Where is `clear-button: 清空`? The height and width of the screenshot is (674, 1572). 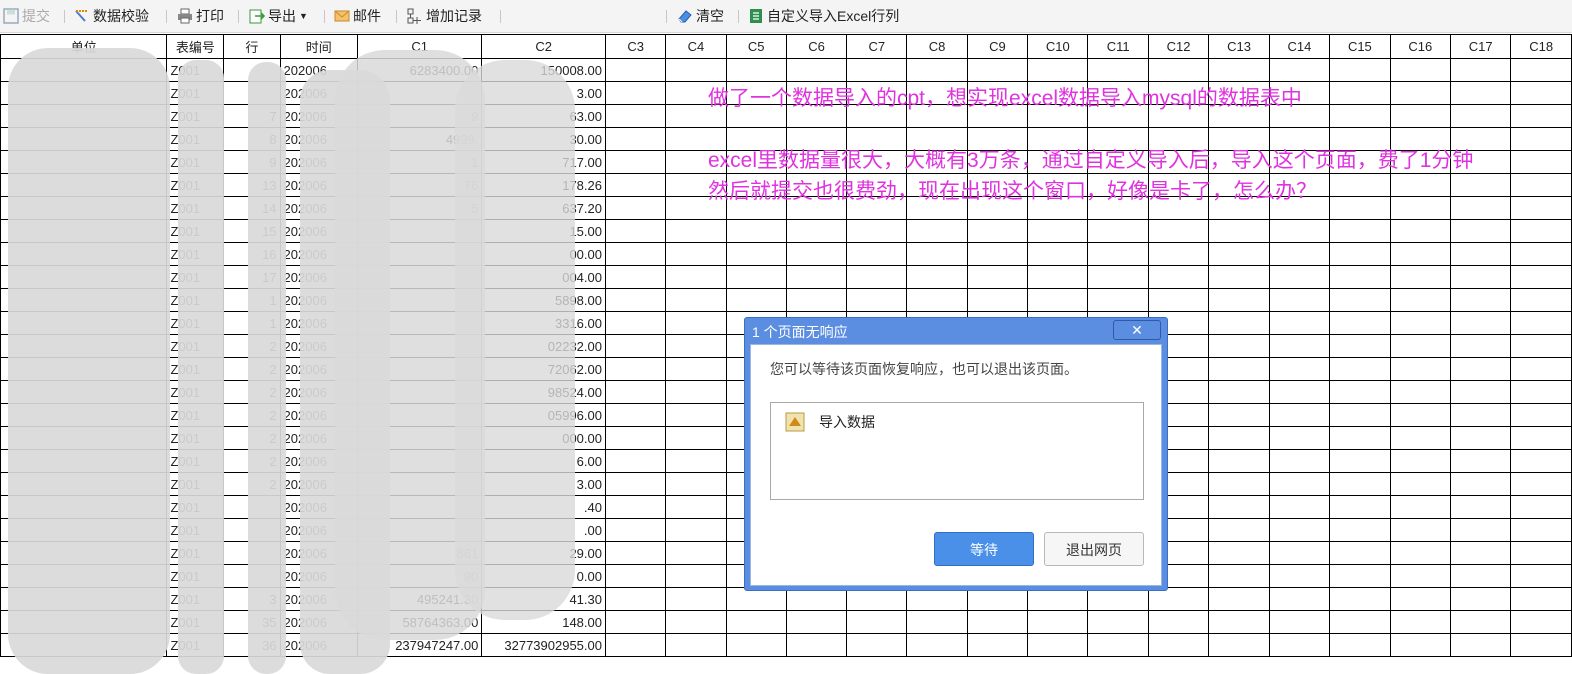
clear-button: 清空 is located at coordinates (700, 16).